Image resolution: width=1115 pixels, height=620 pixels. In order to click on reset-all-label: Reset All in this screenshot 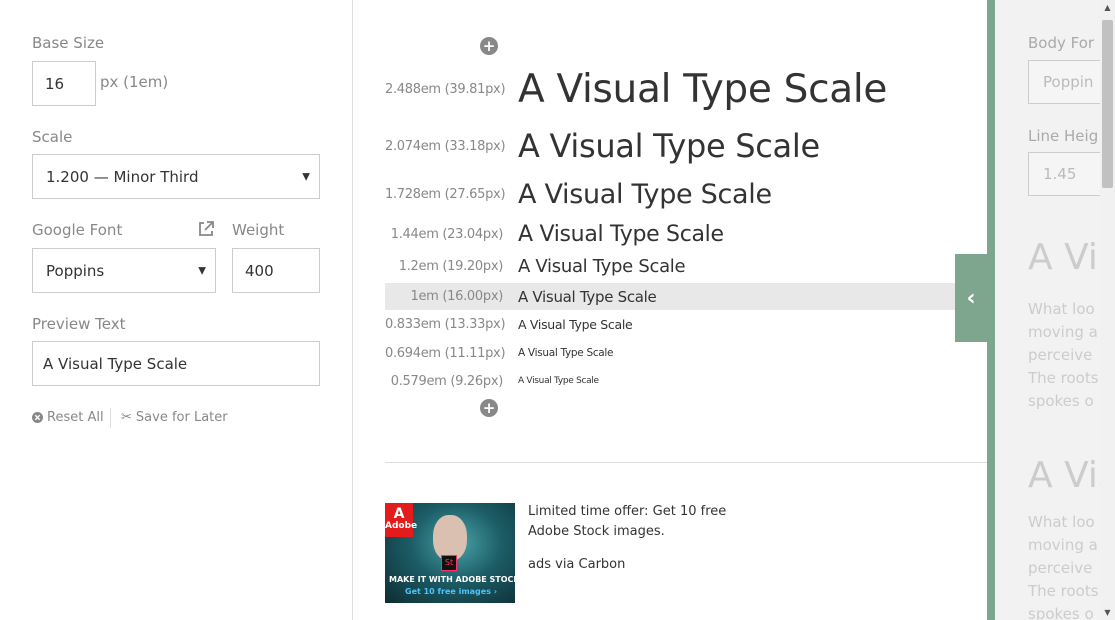, I will do `click(75, 417)`.